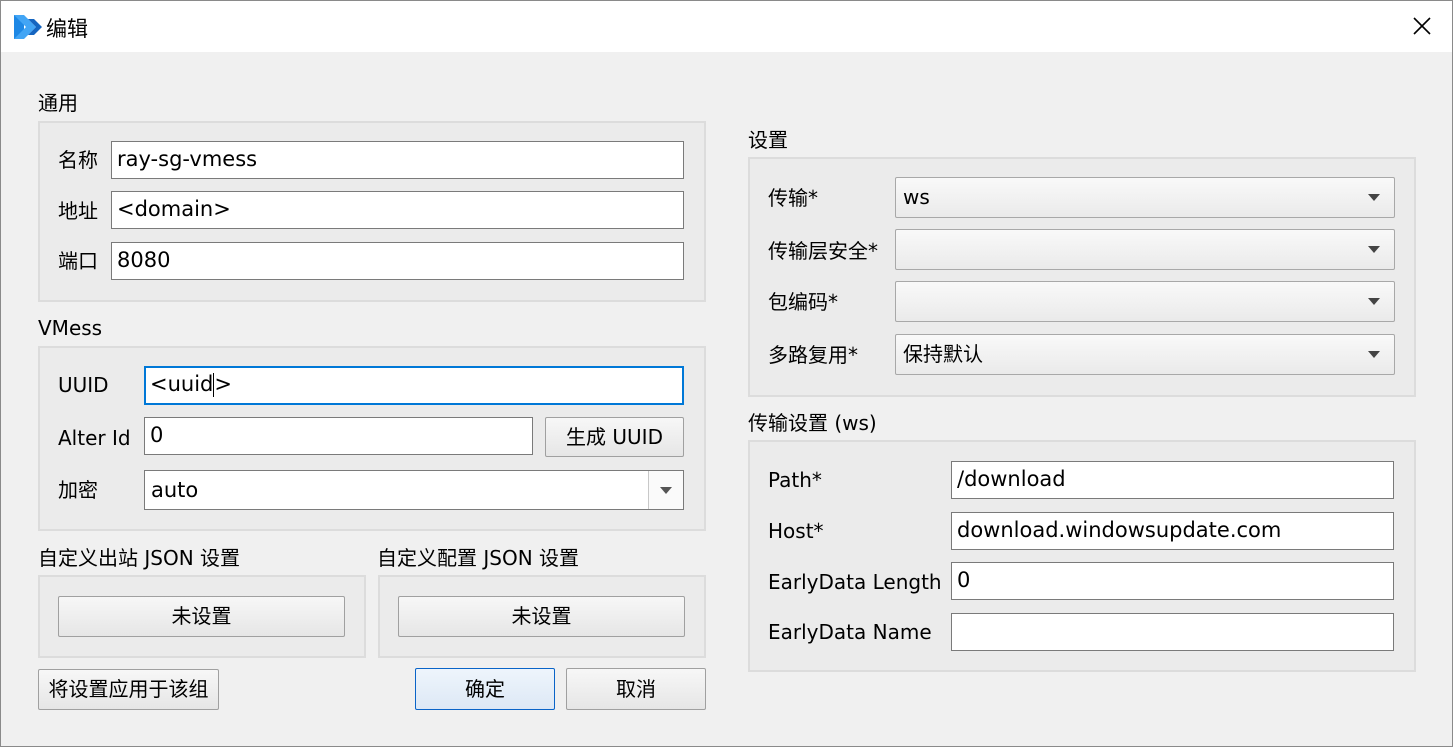 The height and width of the screenshot is (747, 1453). Describe the element at coordinates (812, 423) in the screenshot. I see `transport-settings-title: 传输设置 (ws)` at that location.